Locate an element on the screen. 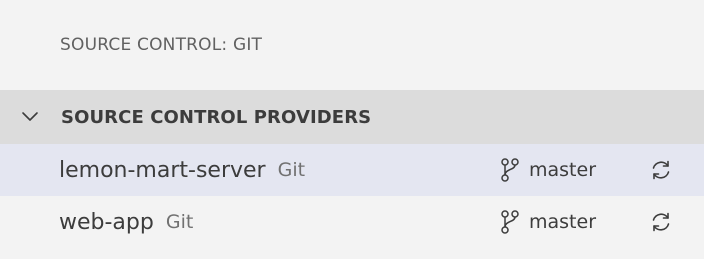 This screenshot has height=259, width=704. panel-title: SOURCE CONTROL: GIT is located at coordinates (161, 45).